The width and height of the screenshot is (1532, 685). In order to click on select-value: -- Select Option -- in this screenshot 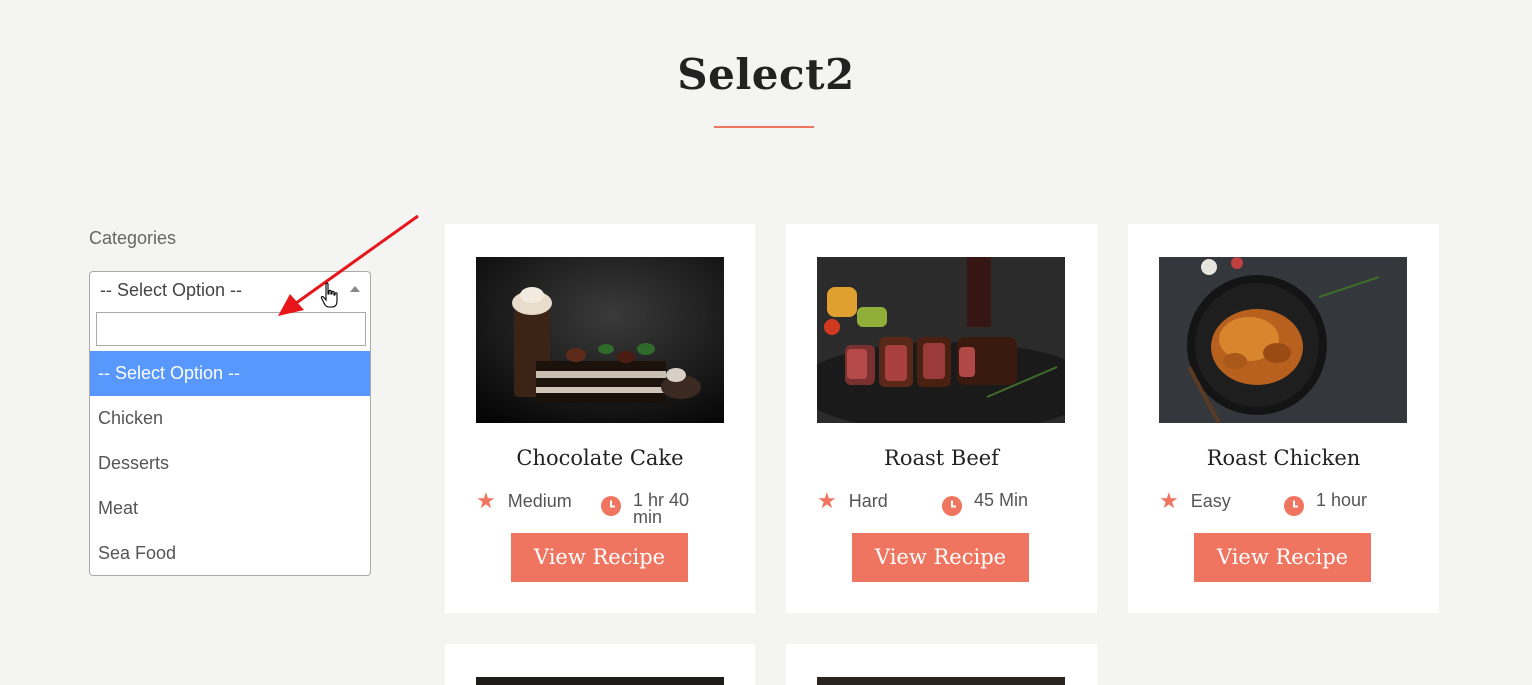, I will do `click(171, 290)`.